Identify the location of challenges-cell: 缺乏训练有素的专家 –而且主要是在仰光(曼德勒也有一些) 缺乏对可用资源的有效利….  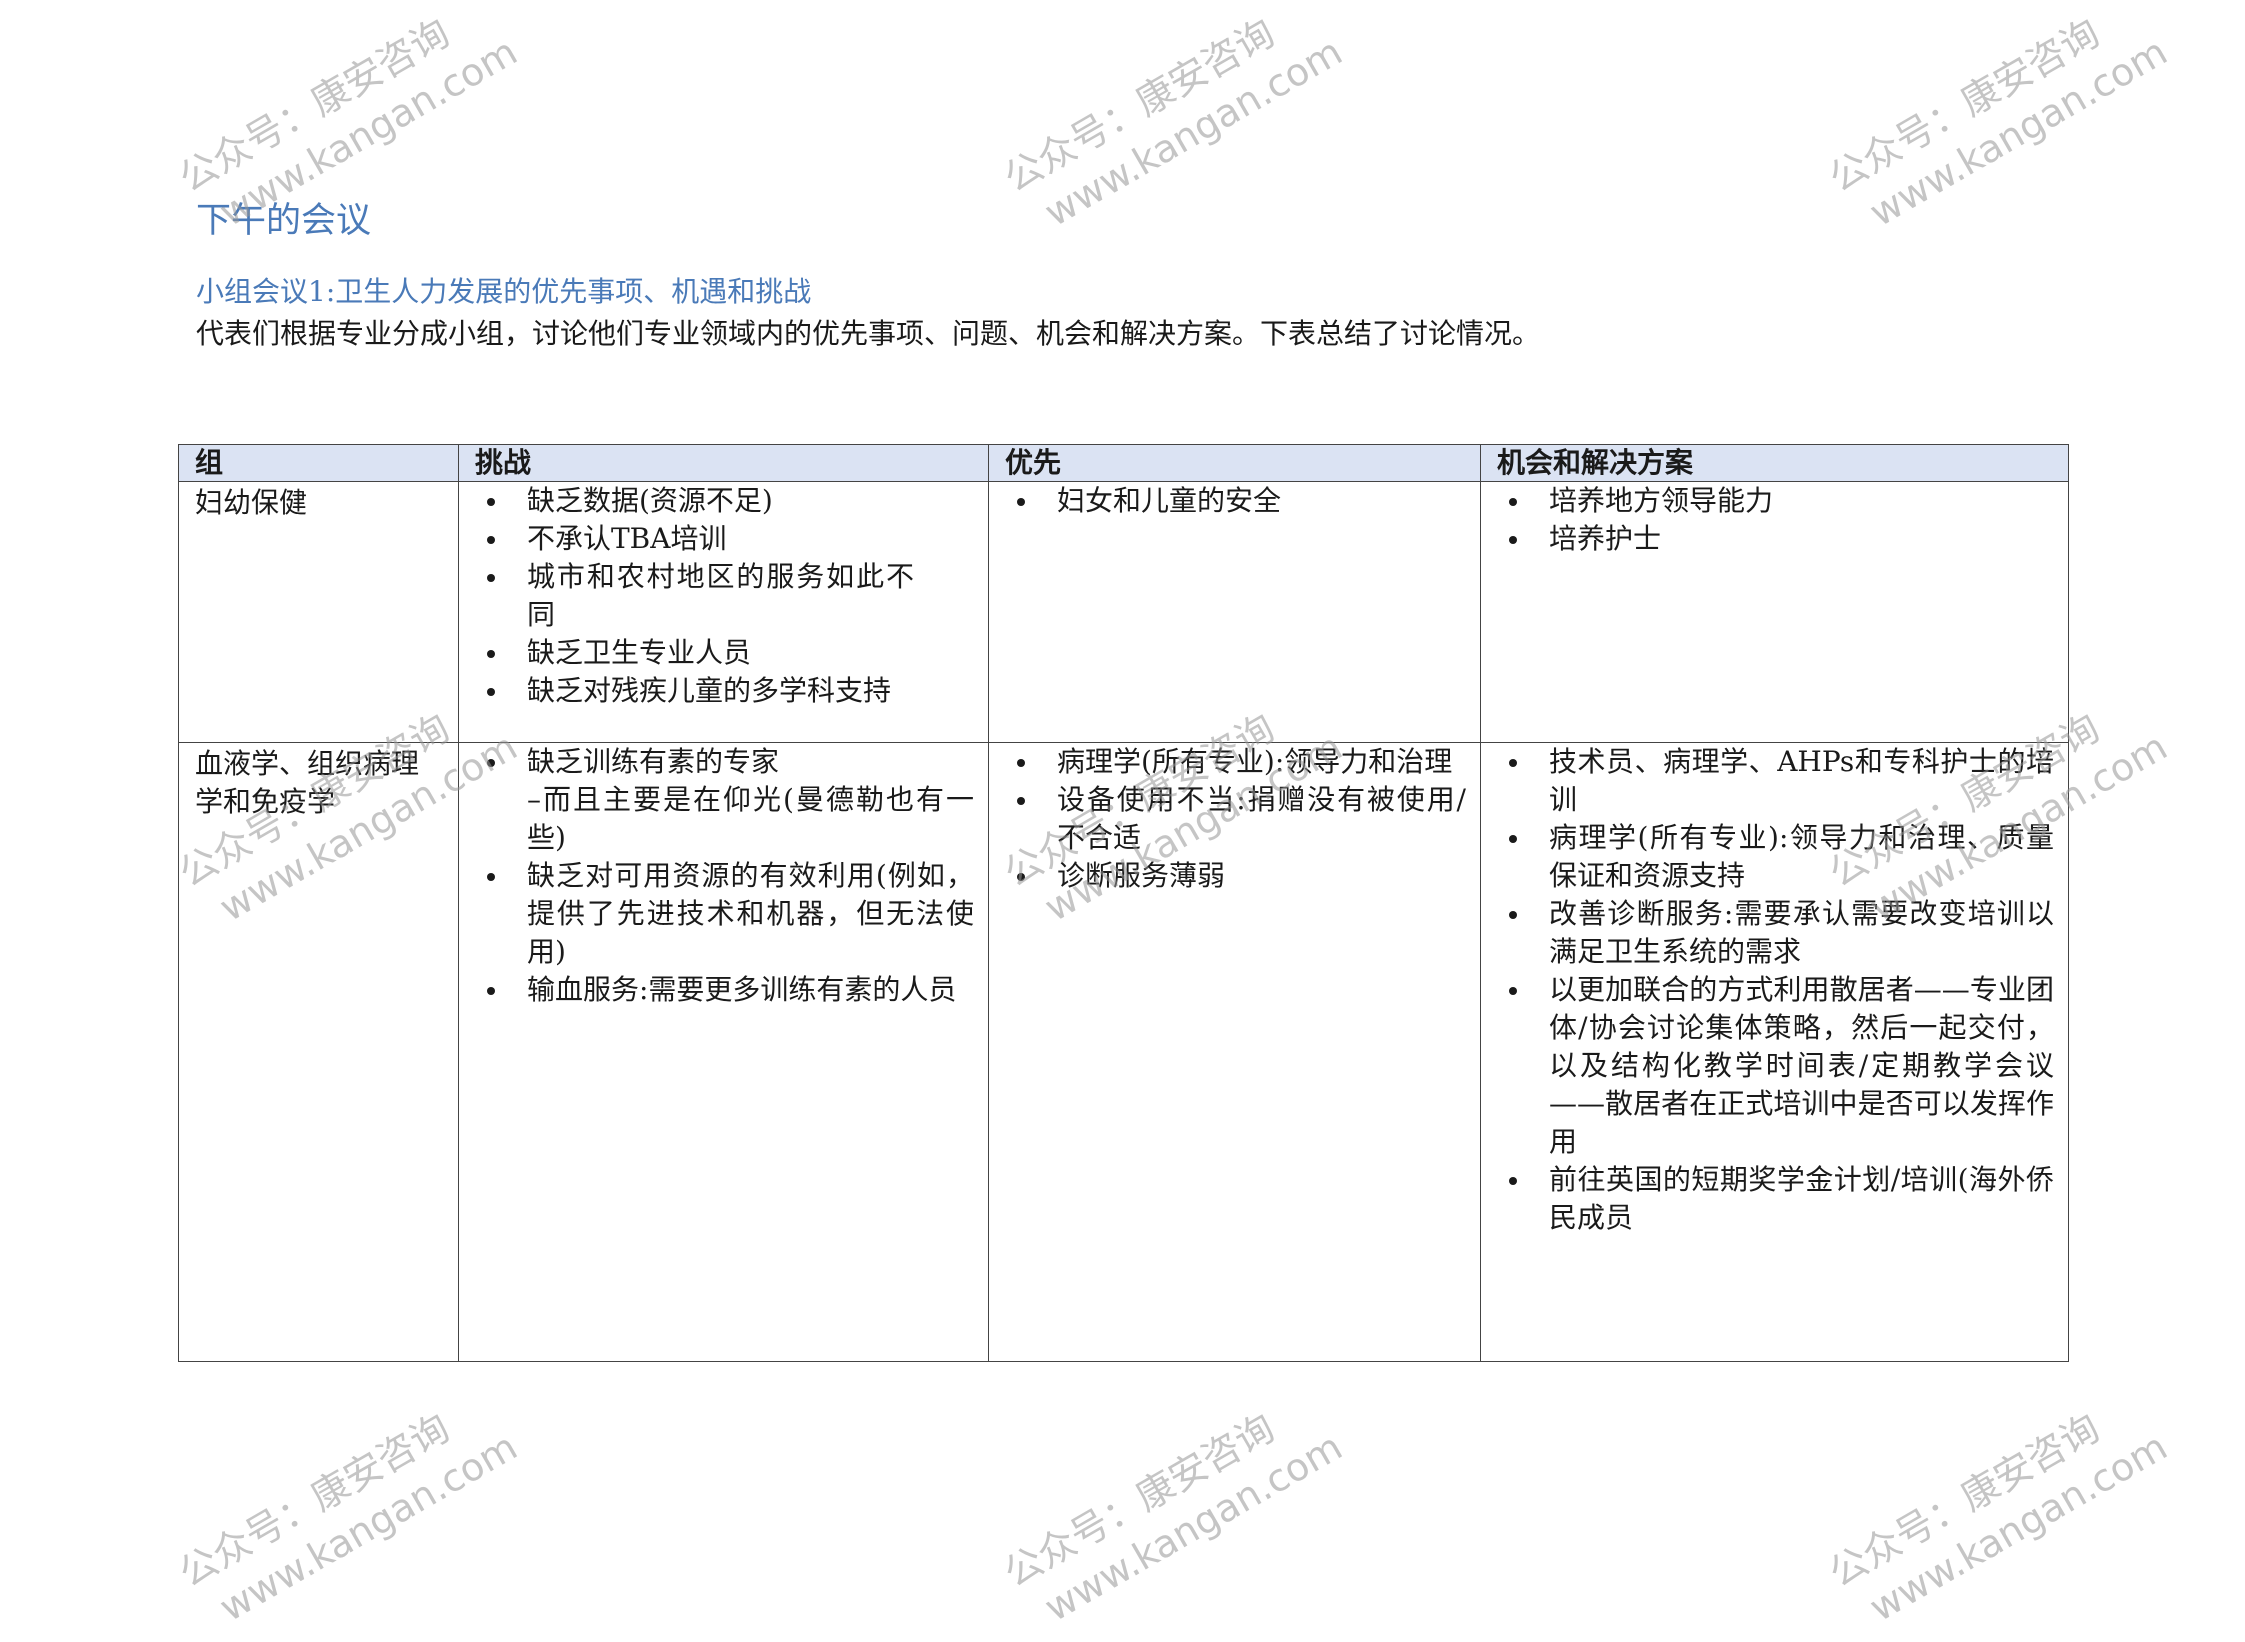
(723, 1052).